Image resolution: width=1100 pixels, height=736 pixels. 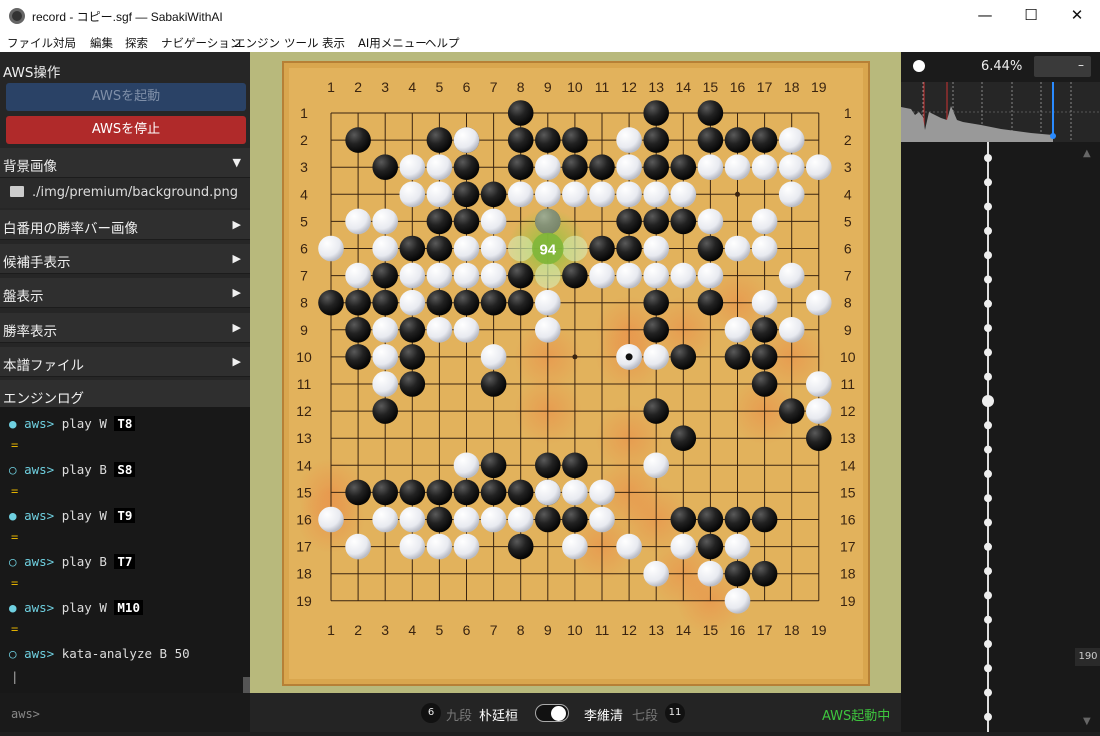 What do you see at coordinates (125, 225) in the screenshot?
I see `winbar-image-section: 白番用の勝率バー画像 ▶` at bounding box center [125, 225].